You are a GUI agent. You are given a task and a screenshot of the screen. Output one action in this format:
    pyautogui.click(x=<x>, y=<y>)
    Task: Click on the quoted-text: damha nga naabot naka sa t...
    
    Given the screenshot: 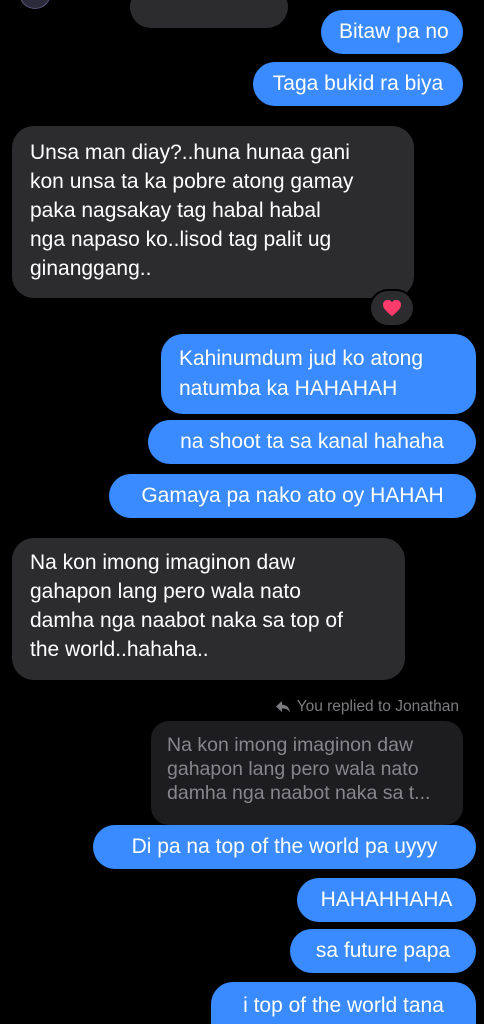 What is the action you would take?
    pyautogui.click(x=299, y=793)
    